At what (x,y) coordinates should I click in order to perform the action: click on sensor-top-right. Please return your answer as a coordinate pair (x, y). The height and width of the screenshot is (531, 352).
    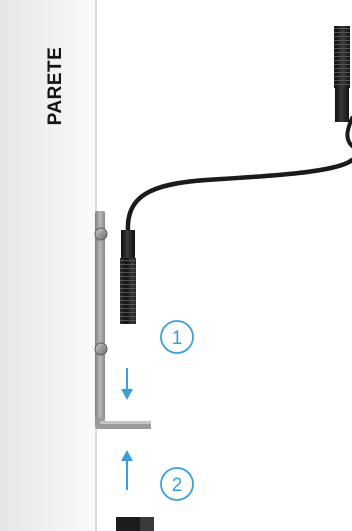
    Looking at the image, I should click on (342, 74).